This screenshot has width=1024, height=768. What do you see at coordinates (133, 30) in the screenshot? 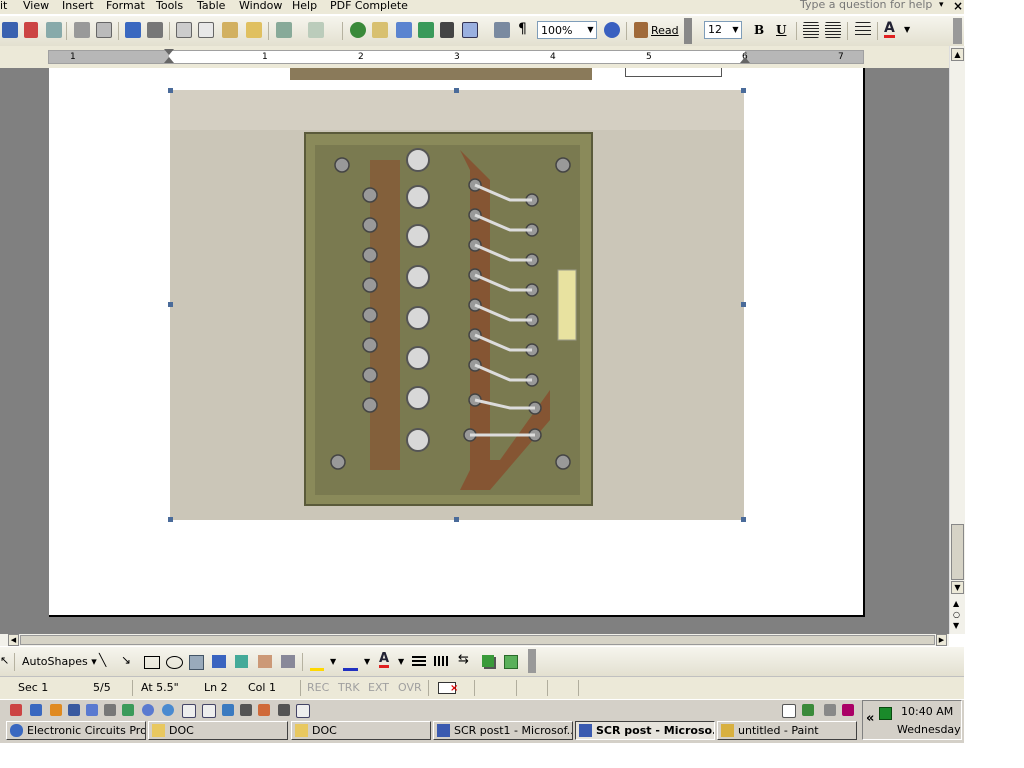
I see `spelling-icon` at bounding box center [133, 30].